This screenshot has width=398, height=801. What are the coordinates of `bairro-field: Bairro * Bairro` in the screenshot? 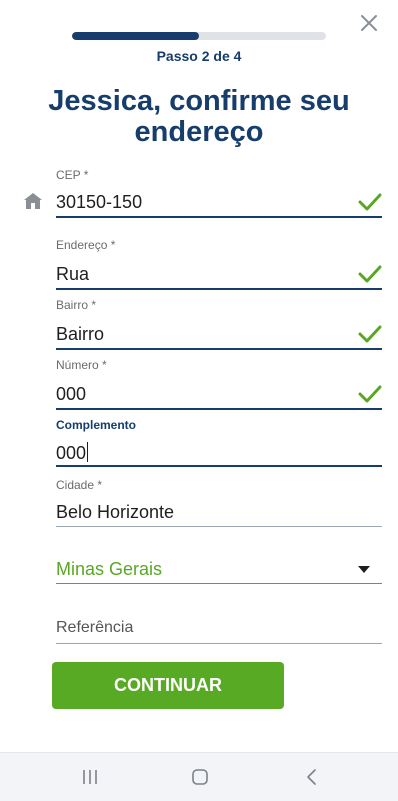 It's located at (219, 324).